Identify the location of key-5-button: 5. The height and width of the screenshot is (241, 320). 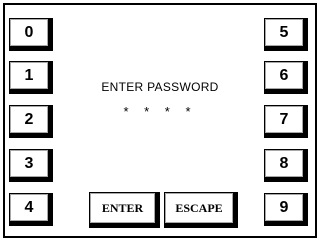
(286, 34).